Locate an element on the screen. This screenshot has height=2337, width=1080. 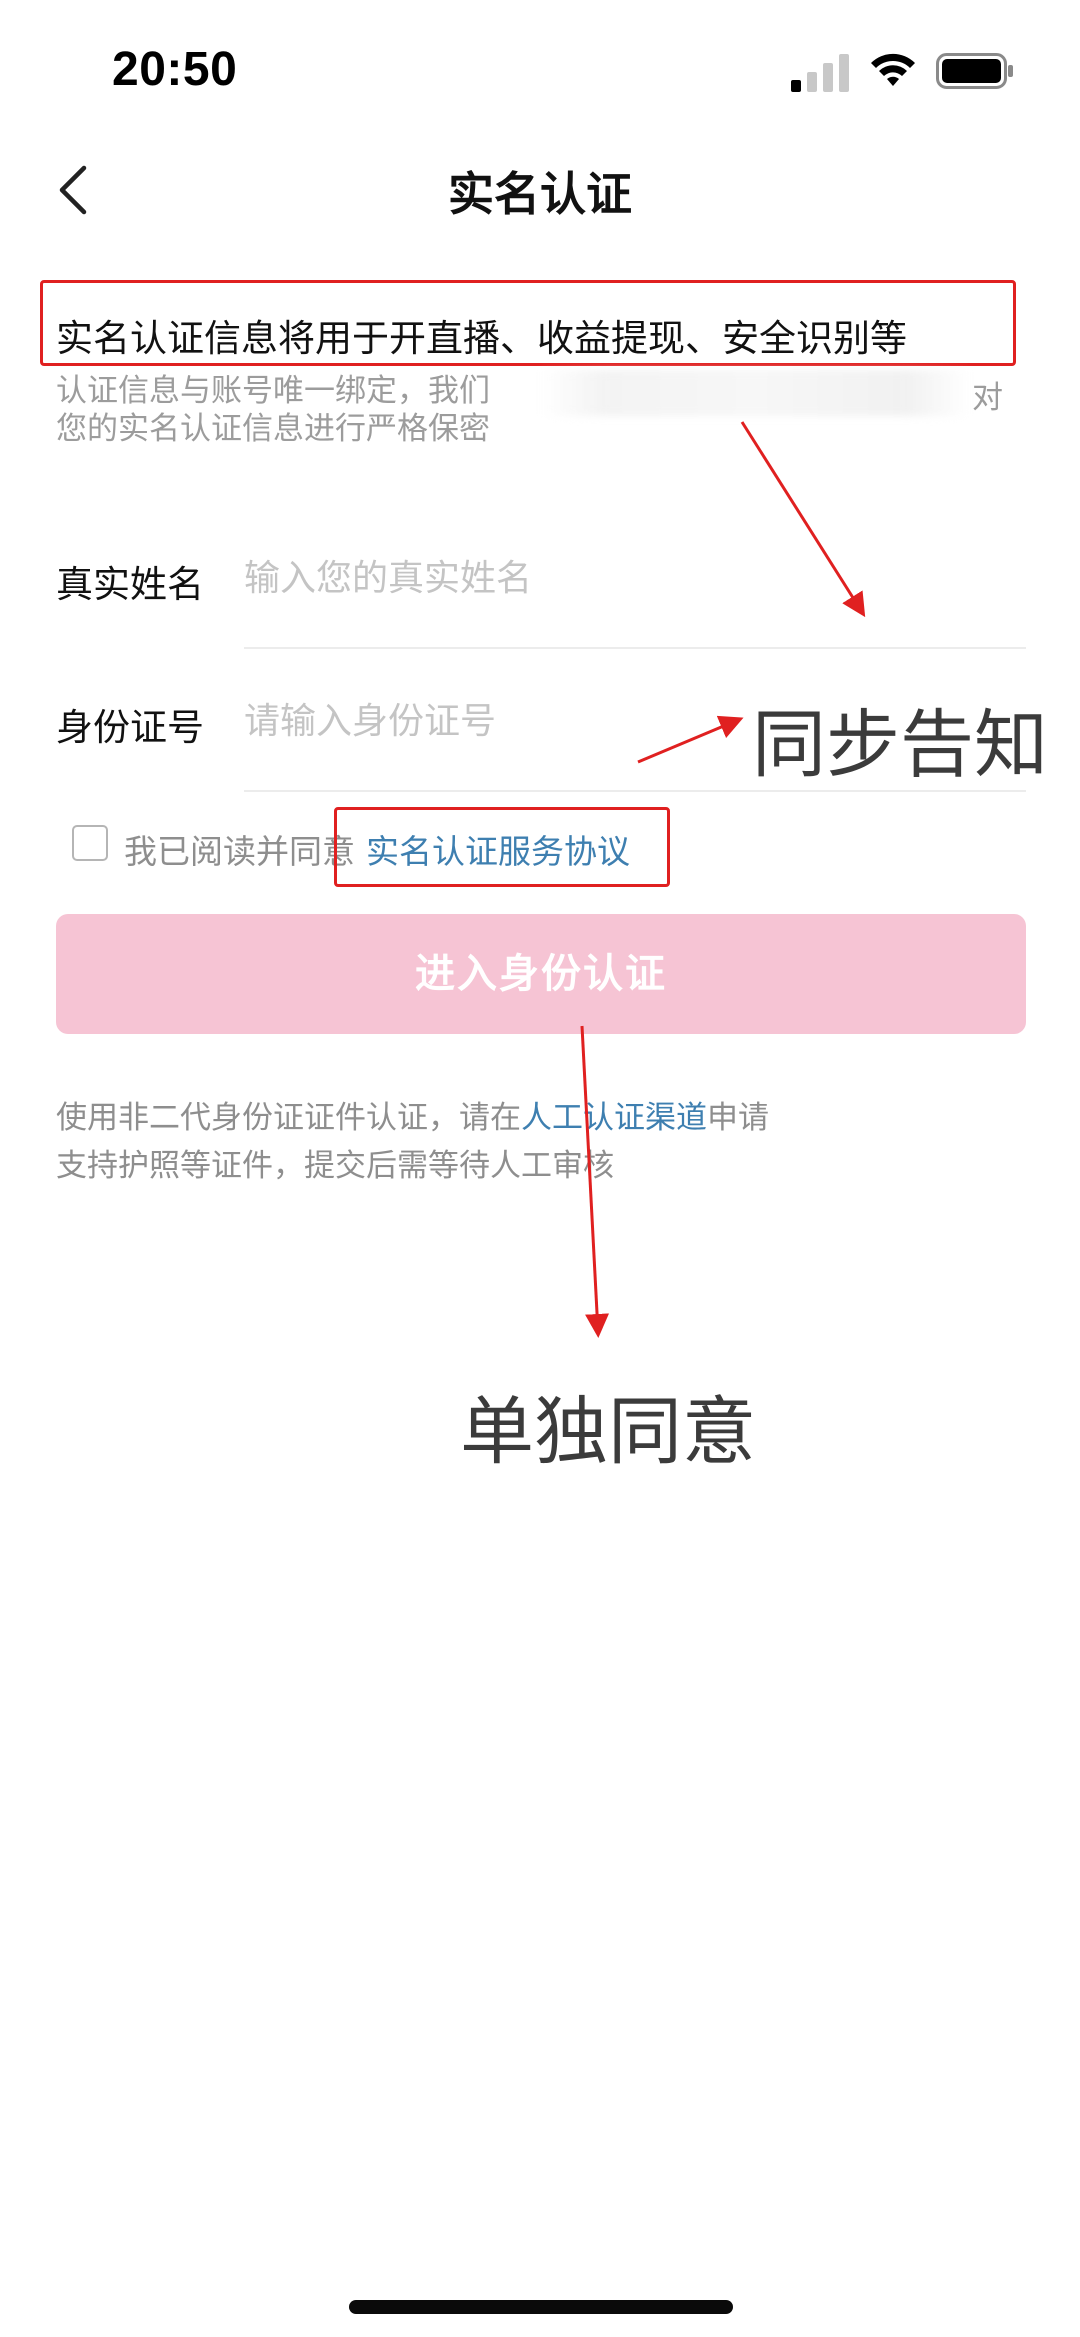
cellular-signal-icon is located at coordinates (820, 73).